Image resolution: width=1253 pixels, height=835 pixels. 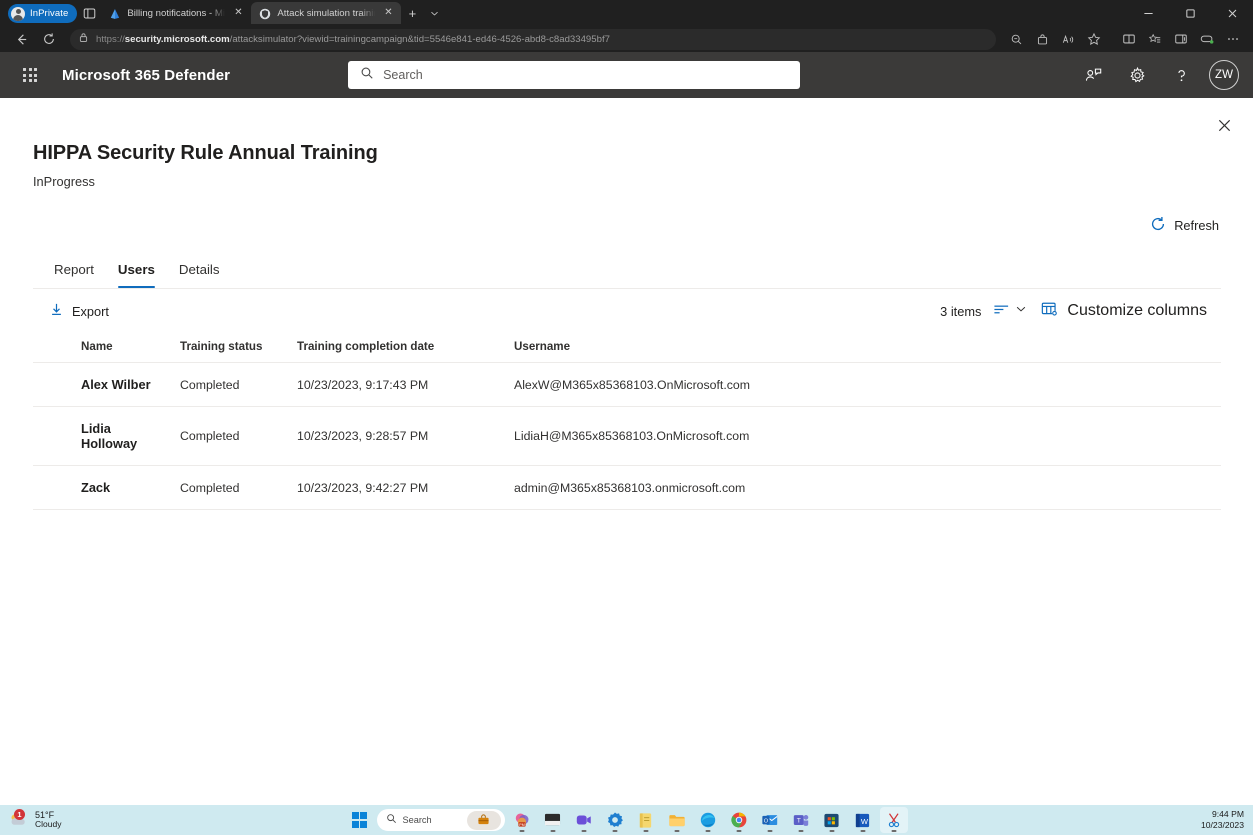 What do you see at coordinates (1137, 310) in the screenshot?
I see `customize-columns-label: Customize columns` at bounding box center [1137, 310].